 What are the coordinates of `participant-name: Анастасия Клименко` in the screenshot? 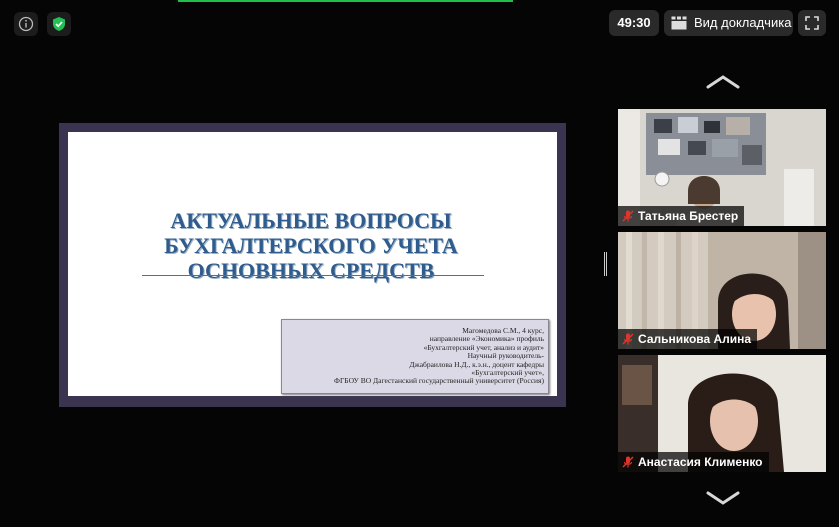 It's located at (700, 462).